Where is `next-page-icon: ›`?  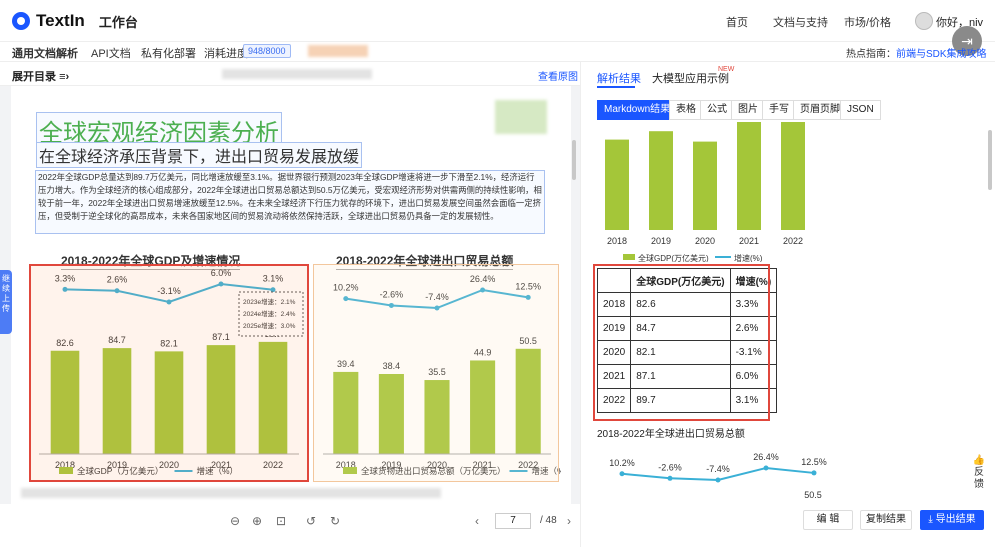
next-page-icon: › is located at coordinates (569, 521).